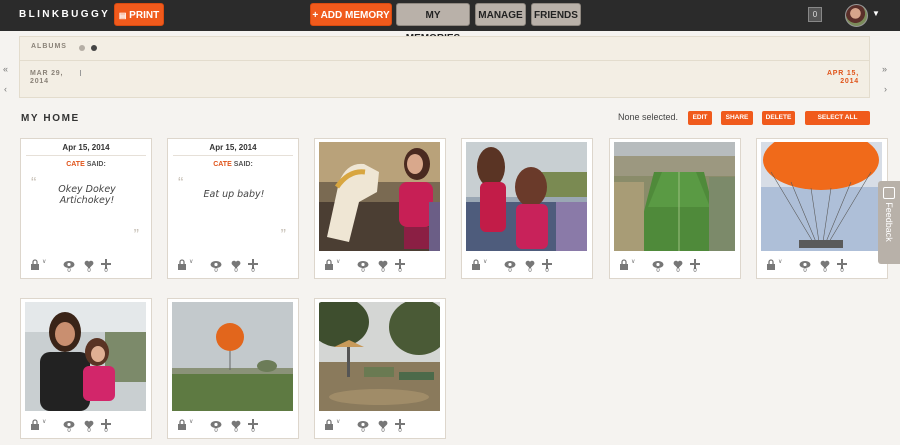 The width and height of the screenshot is (900, 445). I want to click on chevron-down-icon: ▼, so click(876, 13).